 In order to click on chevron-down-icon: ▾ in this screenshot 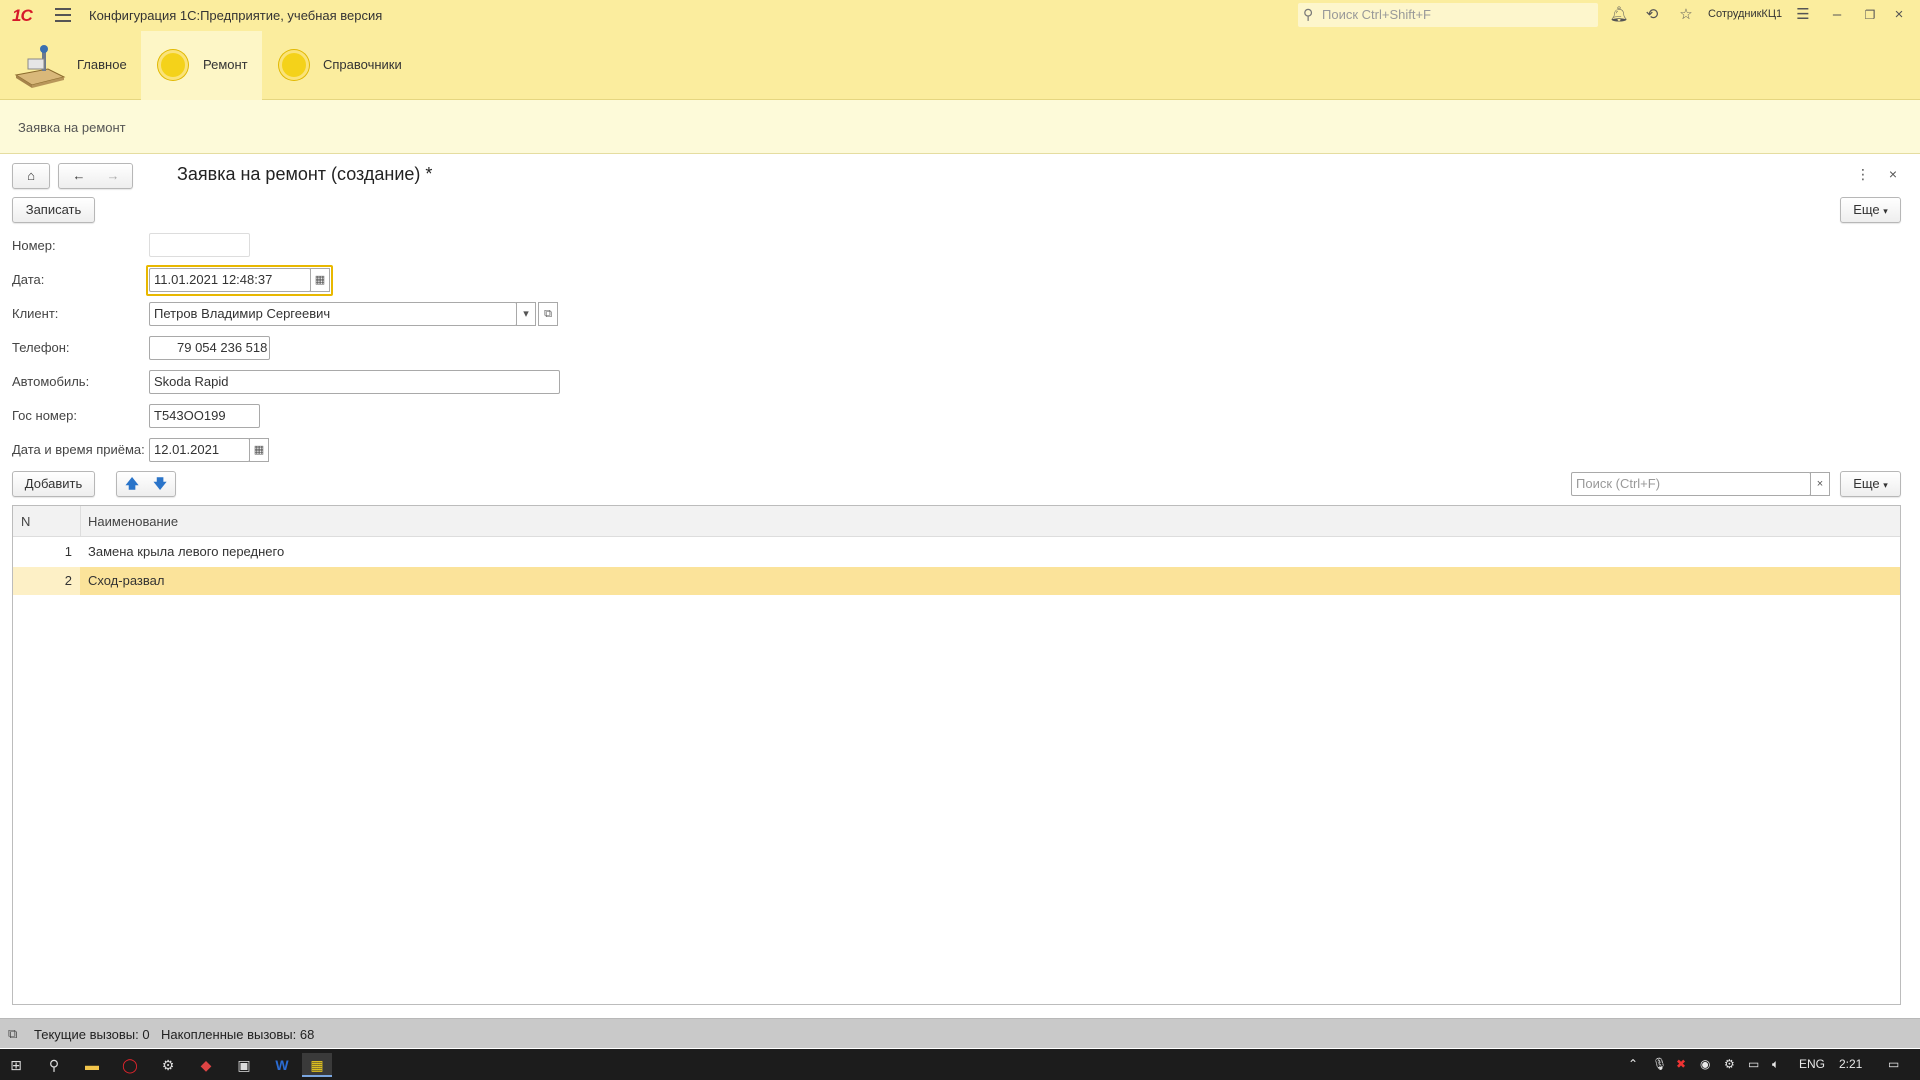, I will do `click(526, 314)`.